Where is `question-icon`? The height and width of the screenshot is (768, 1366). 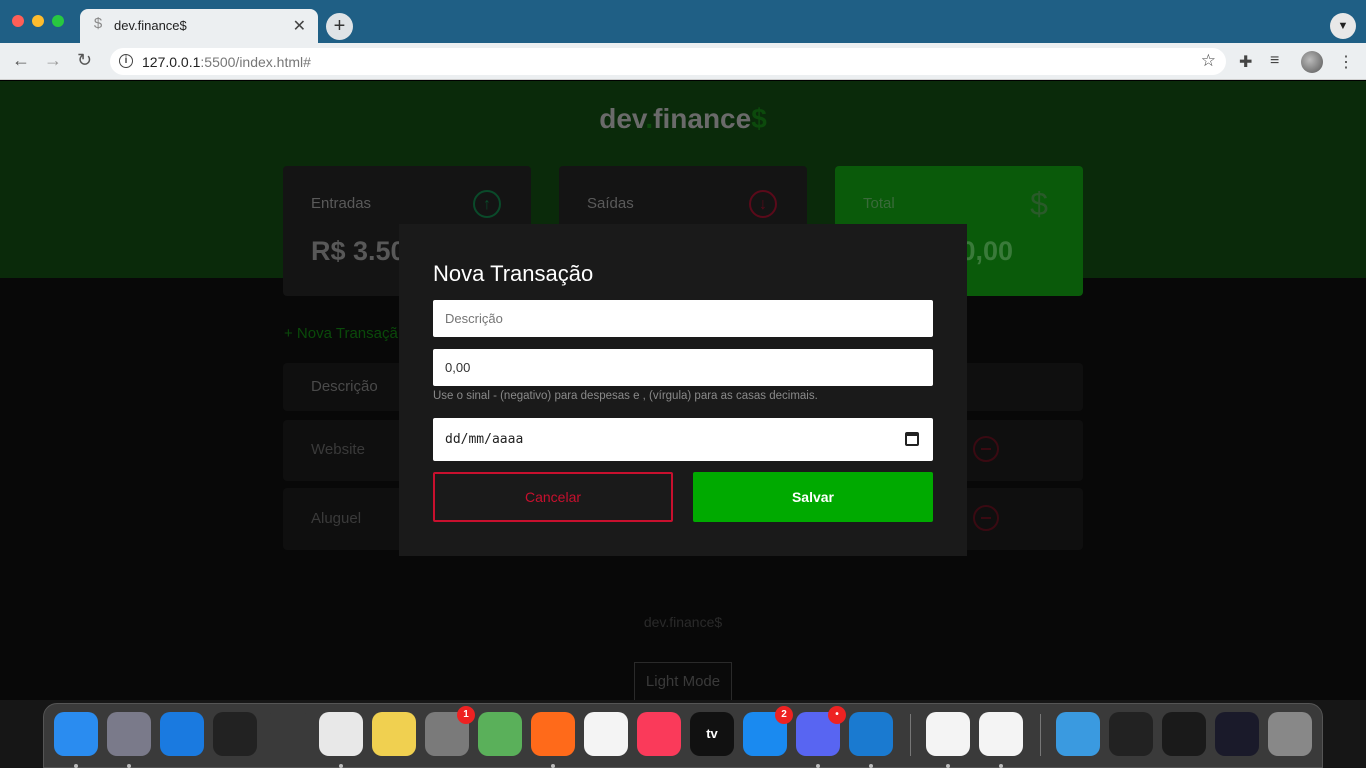 question-icon is located at coordinates (288, 734).